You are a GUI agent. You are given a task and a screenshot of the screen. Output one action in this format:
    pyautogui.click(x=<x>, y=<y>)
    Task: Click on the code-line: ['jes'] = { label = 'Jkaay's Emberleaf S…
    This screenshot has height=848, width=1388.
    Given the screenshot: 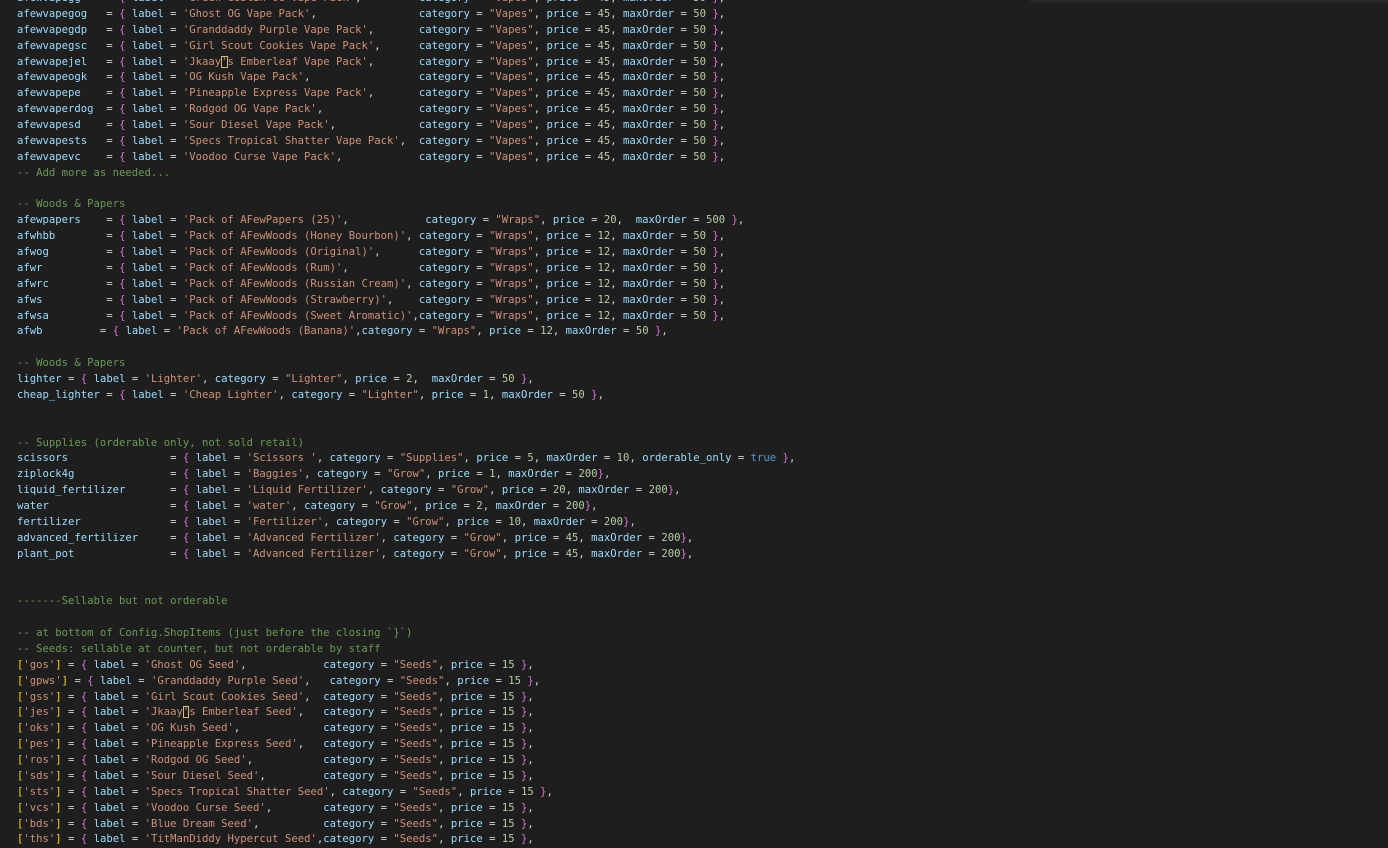 What is the action you would take?
    pyautogui.click(x=406, y=713)
    